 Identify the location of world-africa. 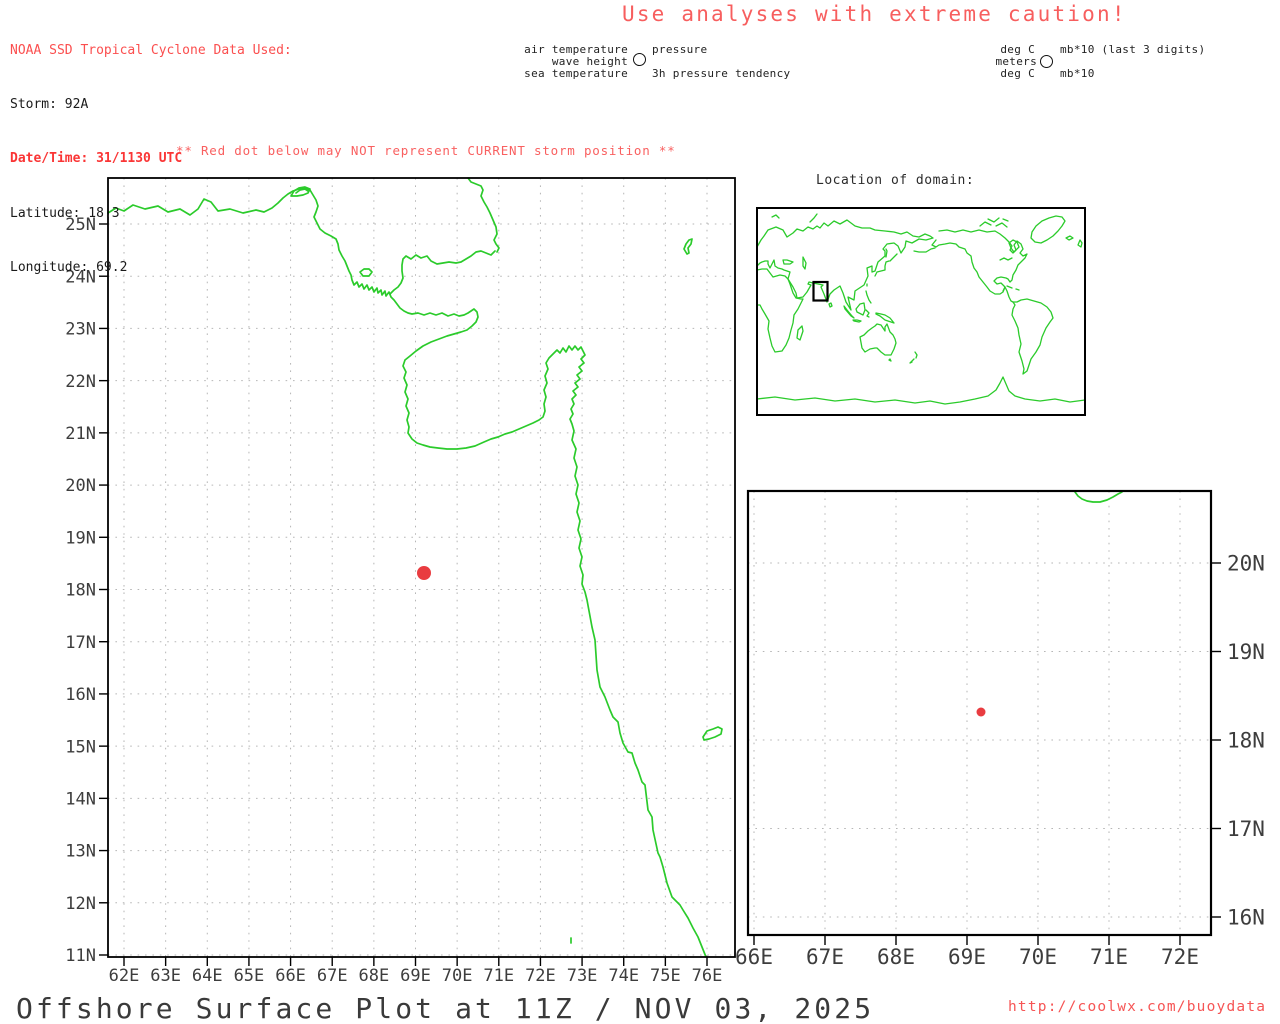
(780, 310).